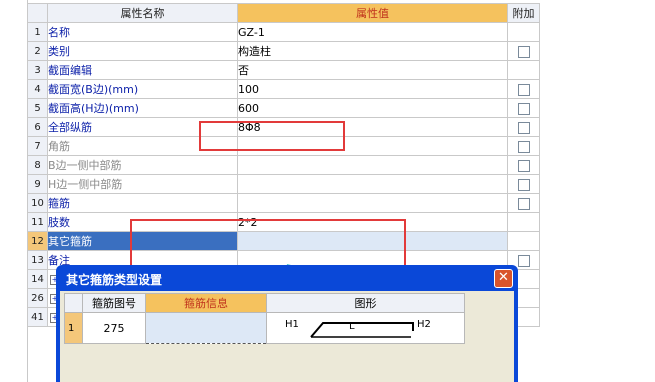 The height and width of the screenshot is (382, 655). I want to click on property-value: 100, so click(372, 89).